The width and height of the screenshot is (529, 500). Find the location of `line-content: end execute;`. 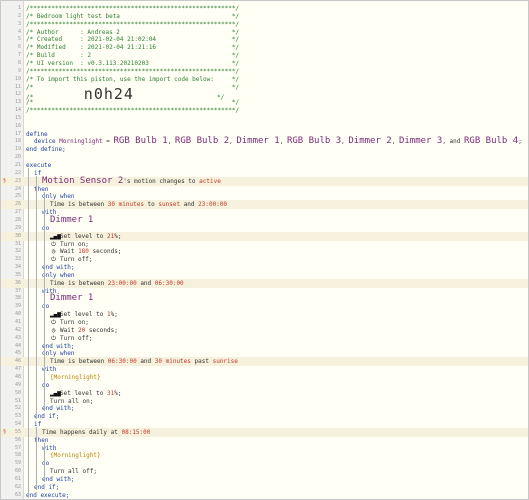

line-content: end execute; is located at coordinates (48, 495).